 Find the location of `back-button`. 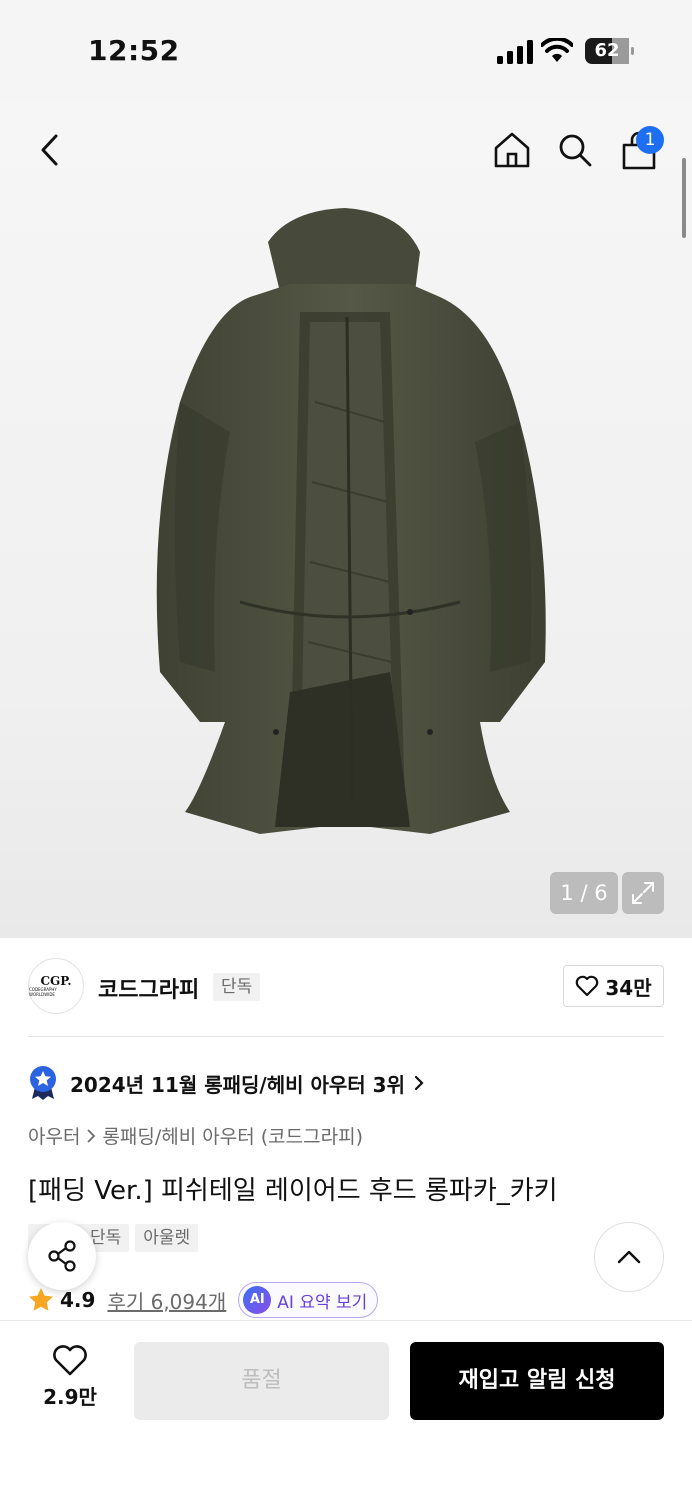

back-button is located at coordinates (50, 150).